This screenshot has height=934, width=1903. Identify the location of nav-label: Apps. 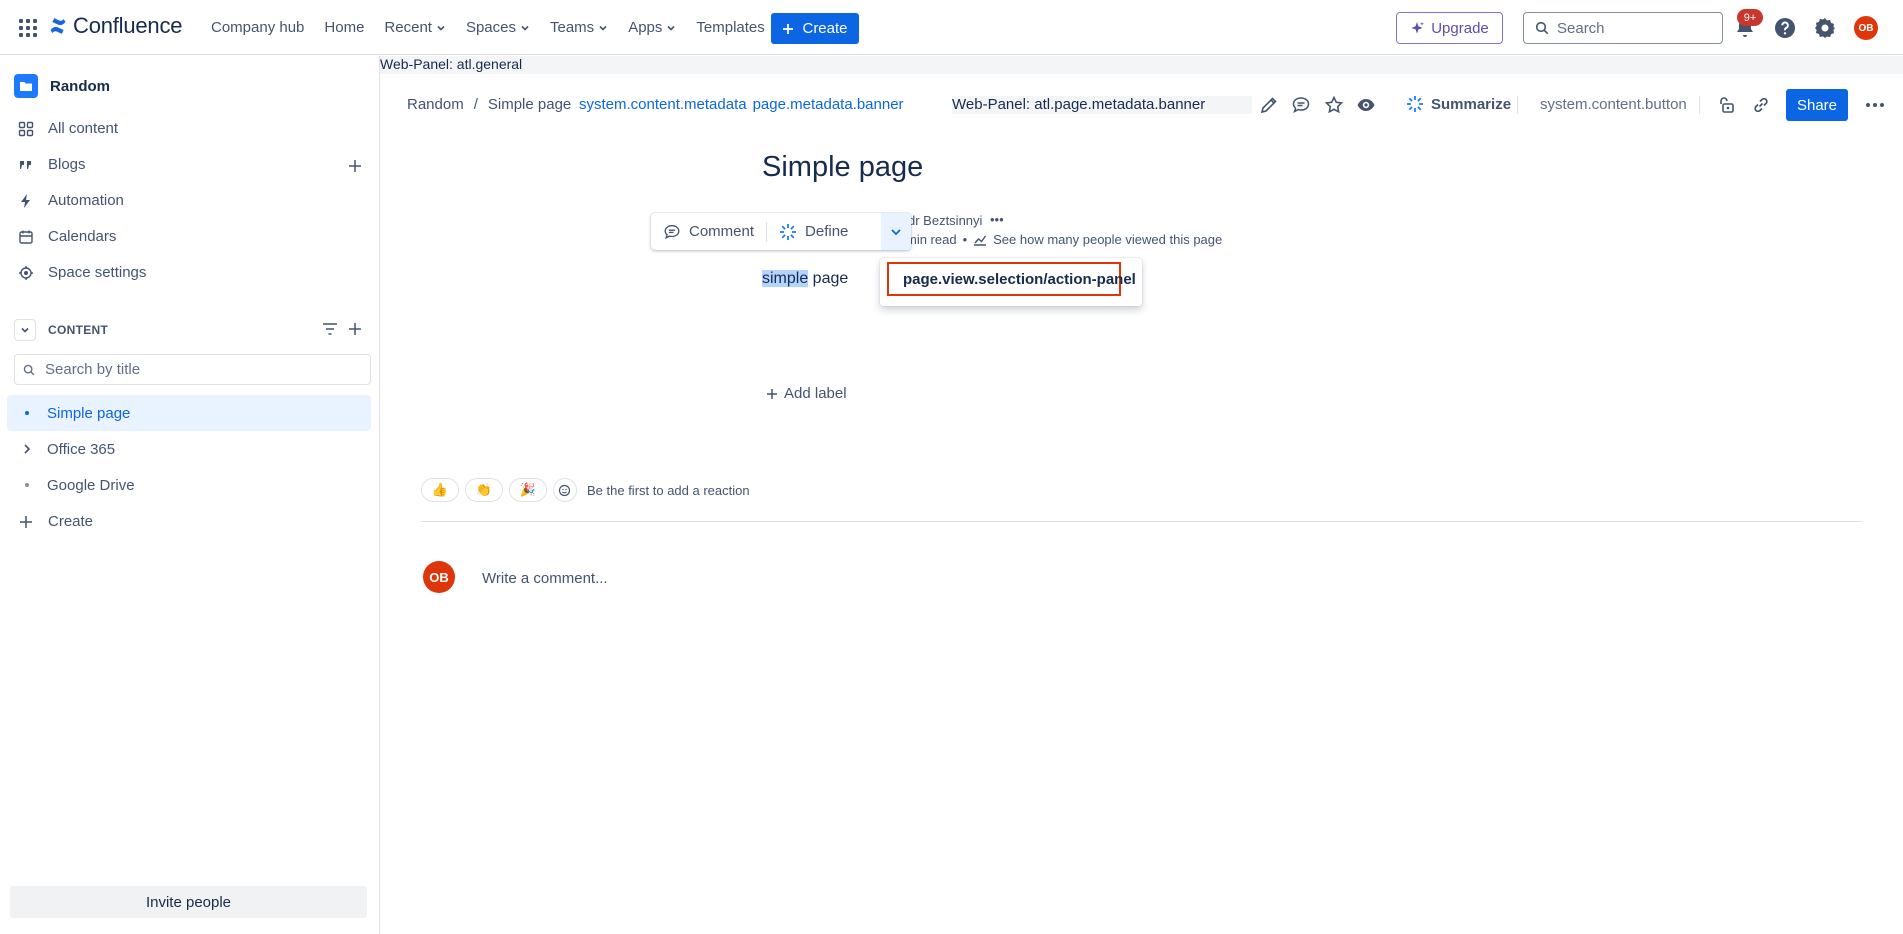
(645, 27).